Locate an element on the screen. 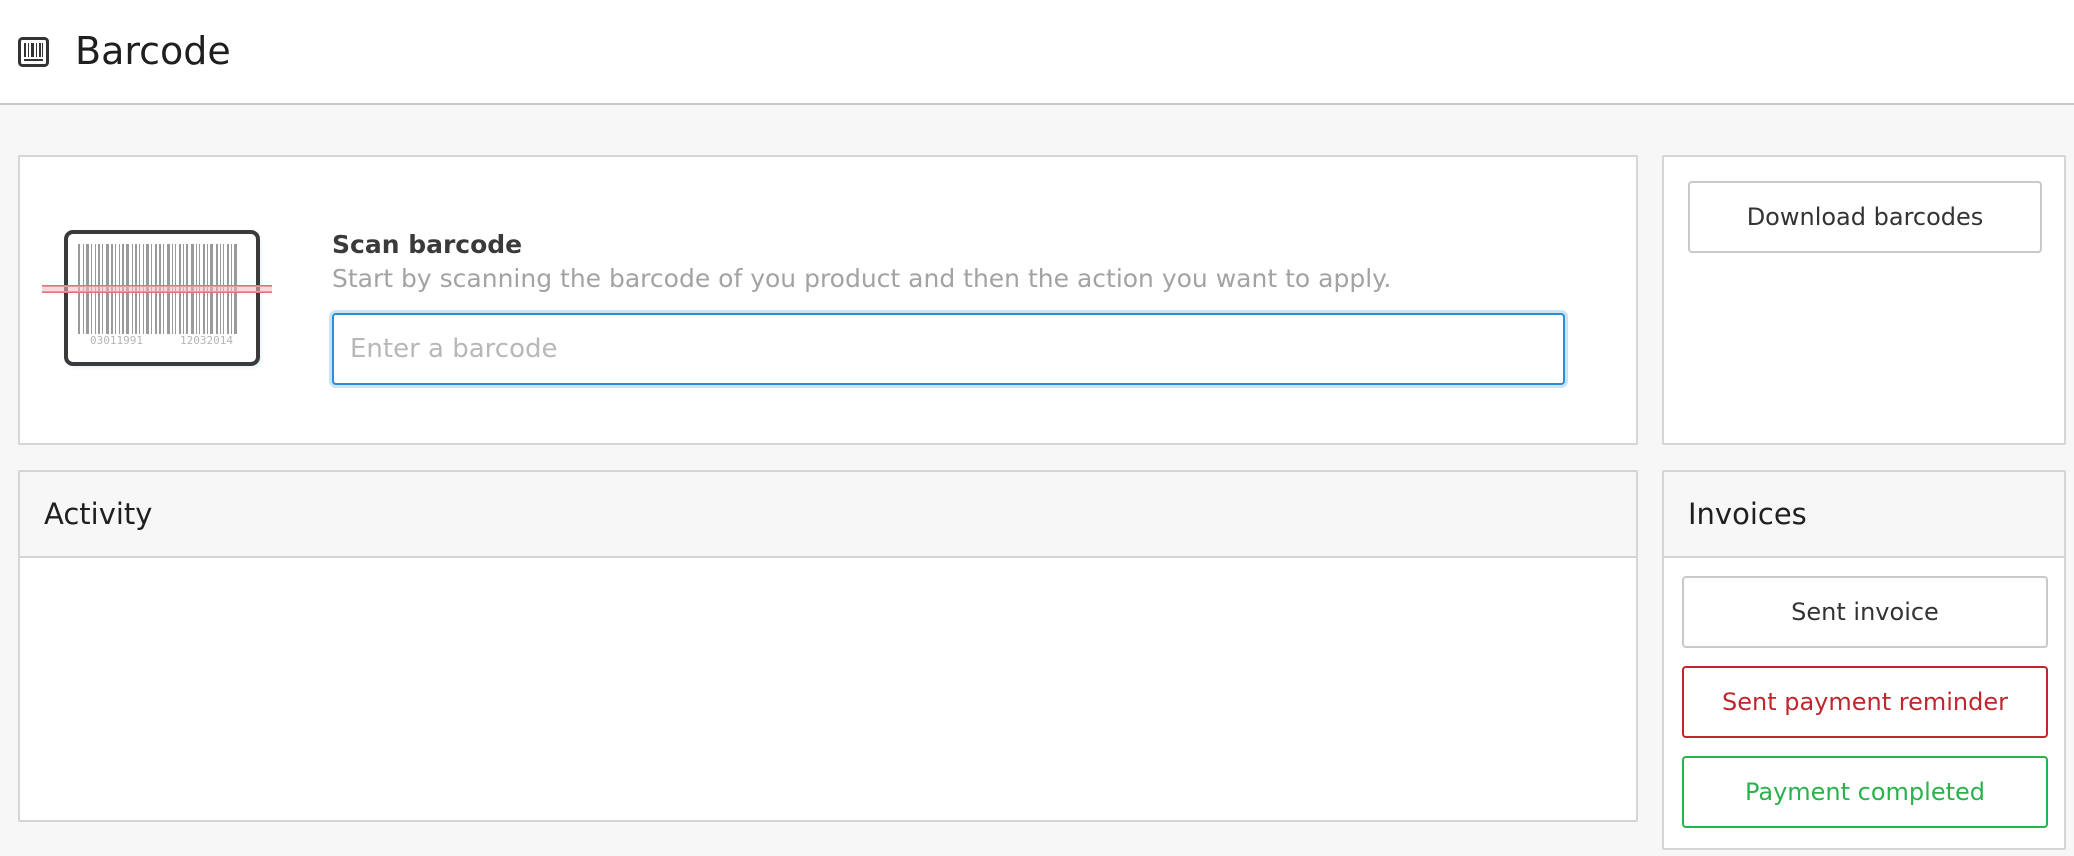  barcode-digits-right: 12032014 is located at coordinates (206, 340).